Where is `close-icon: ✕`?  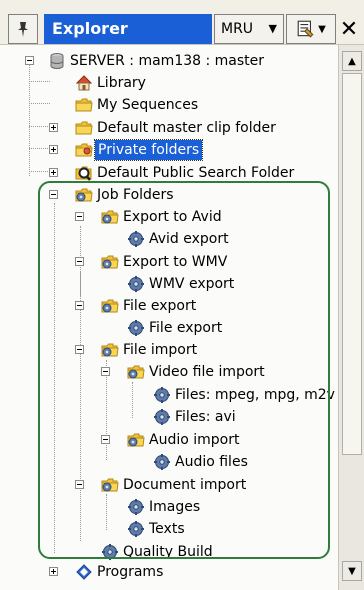 close-icon: ✕ is located at coordinates (349, 29).